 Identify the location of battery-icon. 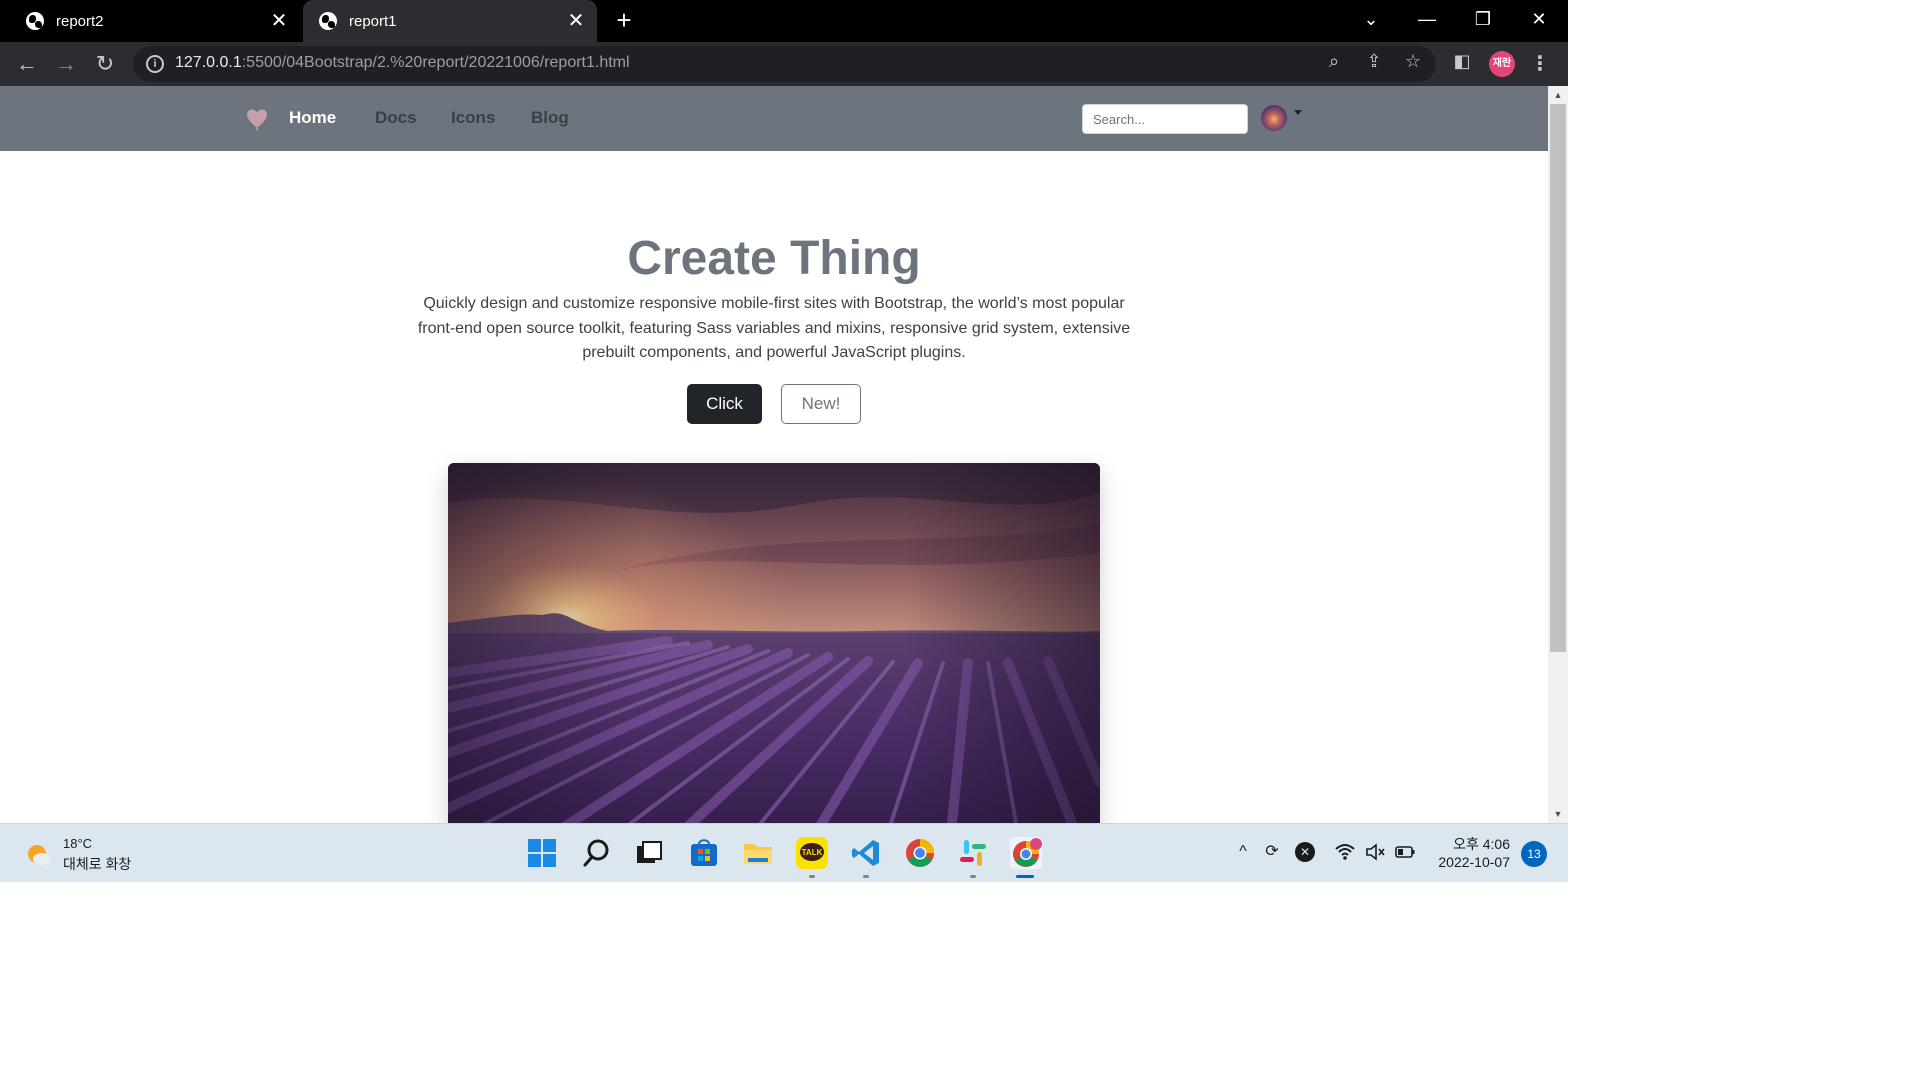
(1405, 852).